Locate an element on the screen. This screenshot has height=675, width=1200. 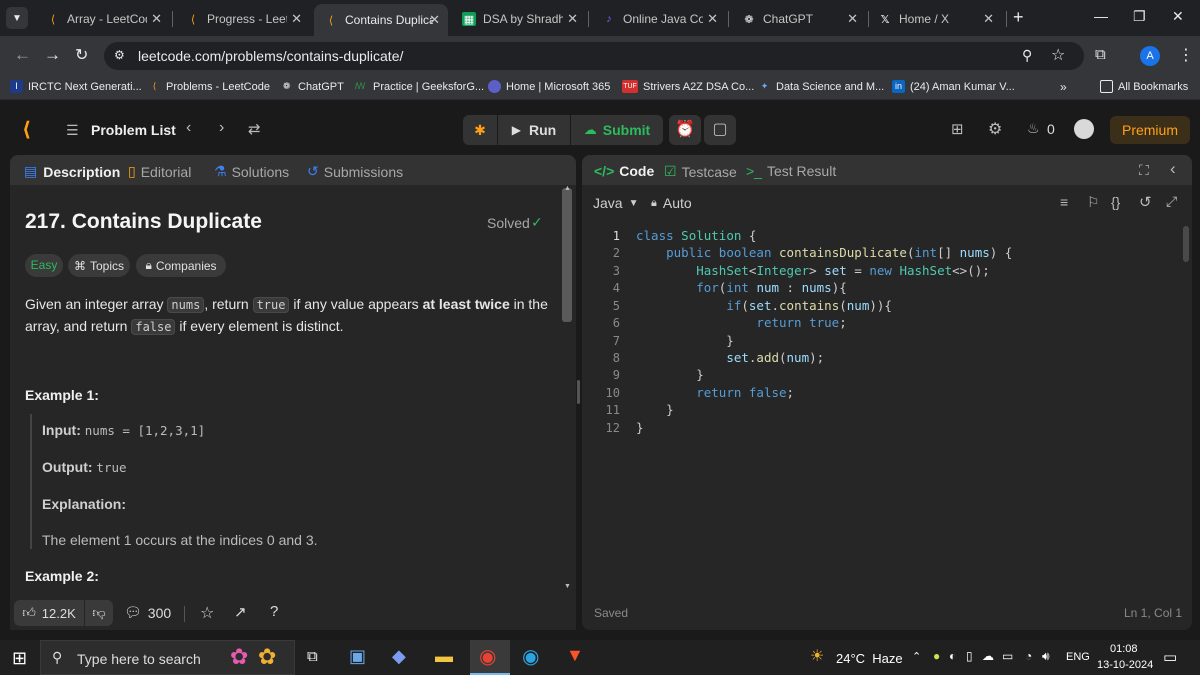
extensions-icon: ⧉ is located at coordinates (1100, 54).